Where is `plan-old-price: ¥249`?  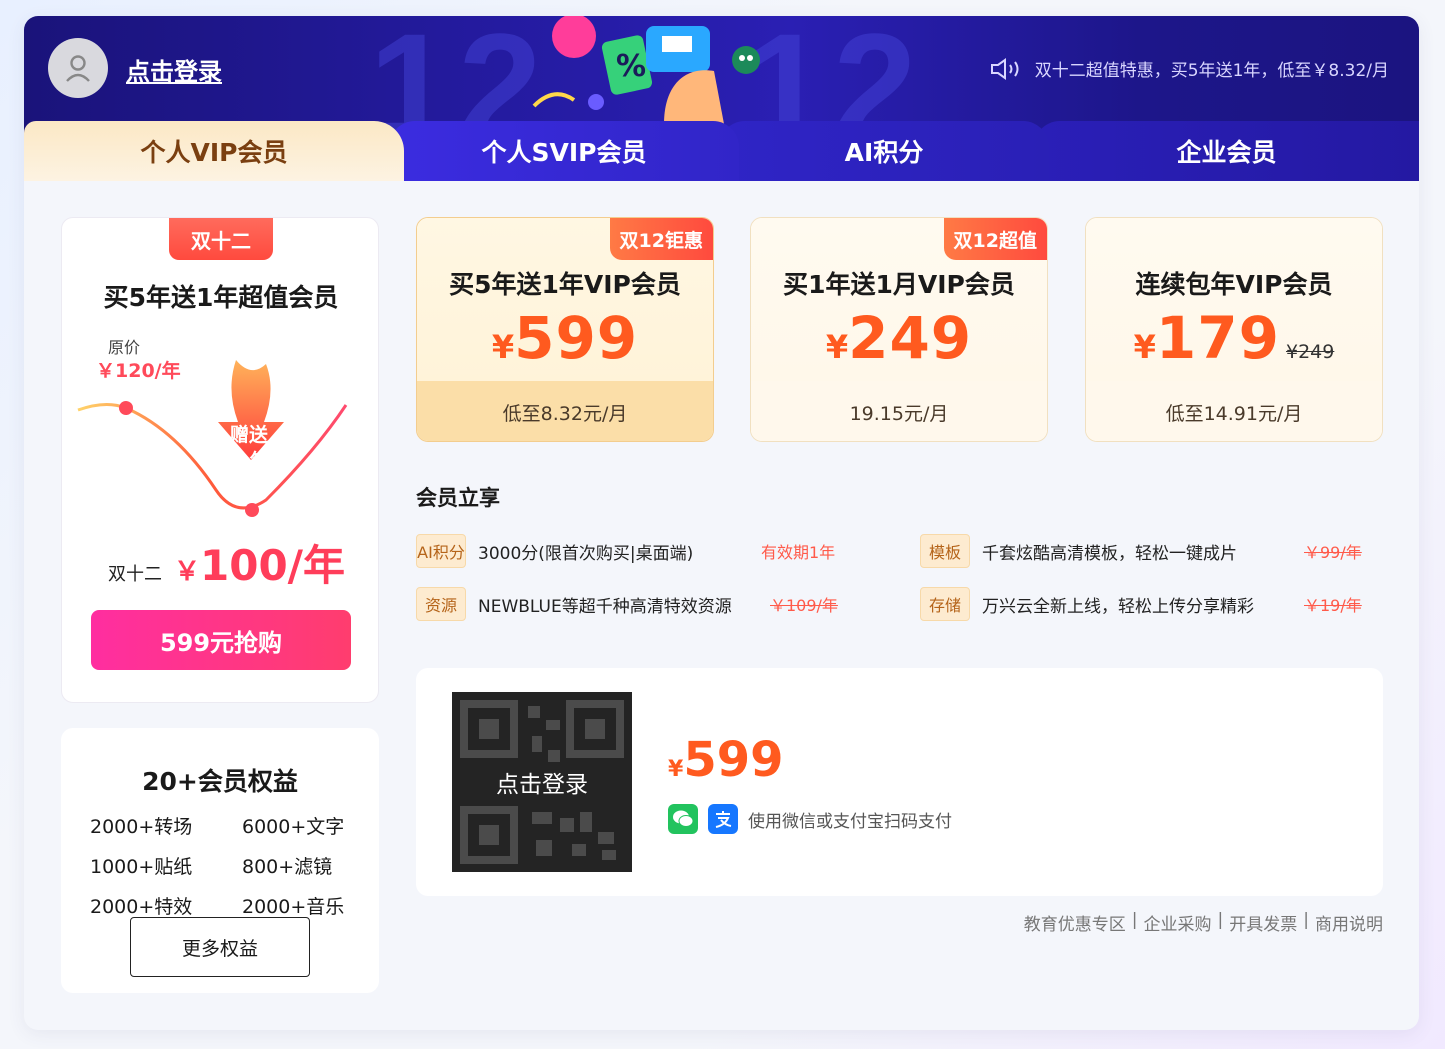
plan-old-price: ¥249 is located at coordinates (1310, 352).